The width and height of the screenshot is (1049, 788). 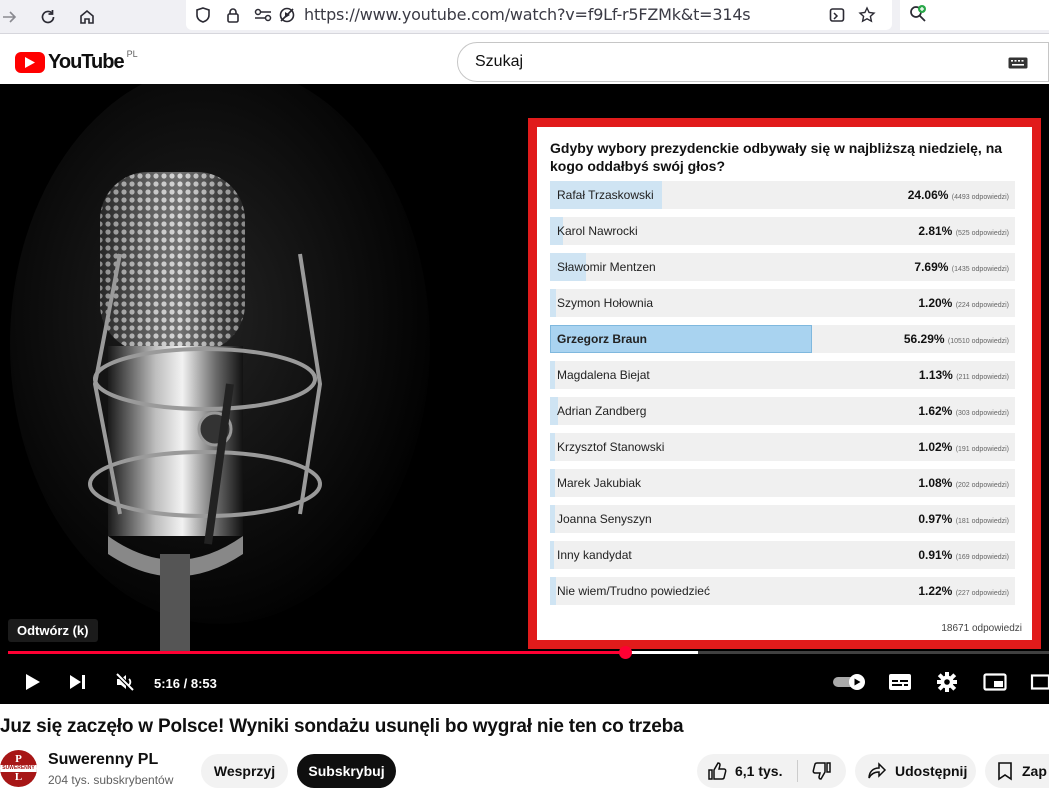 I want to click on bookmark-icon, so click(x=1005, y=771).